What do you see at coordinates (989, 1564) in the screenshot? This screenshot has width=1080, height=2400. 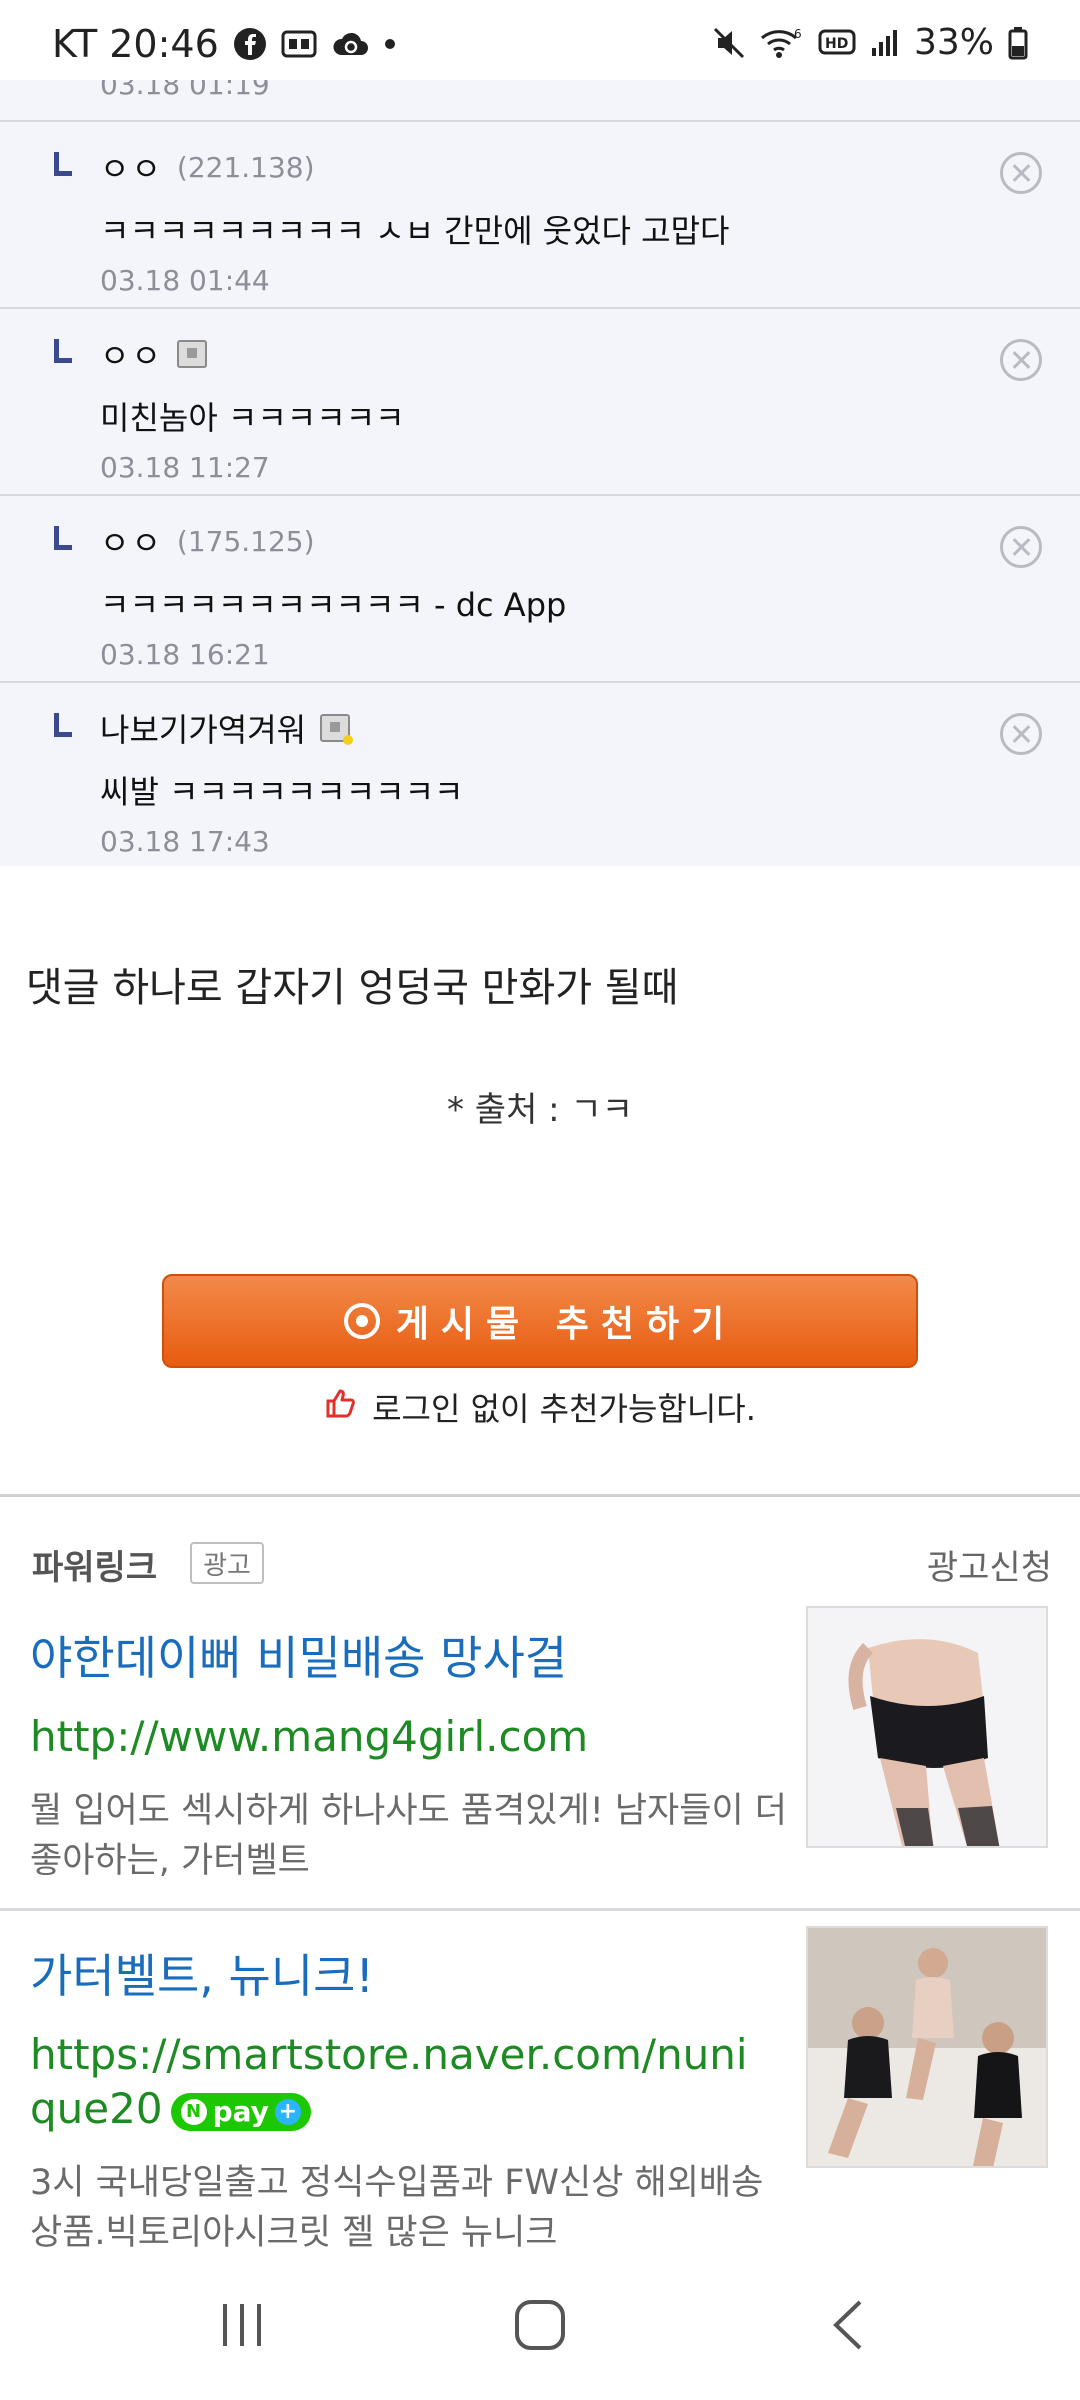 I see `ad-apply-link: 광고신청` at bounding box center [989, 1564].